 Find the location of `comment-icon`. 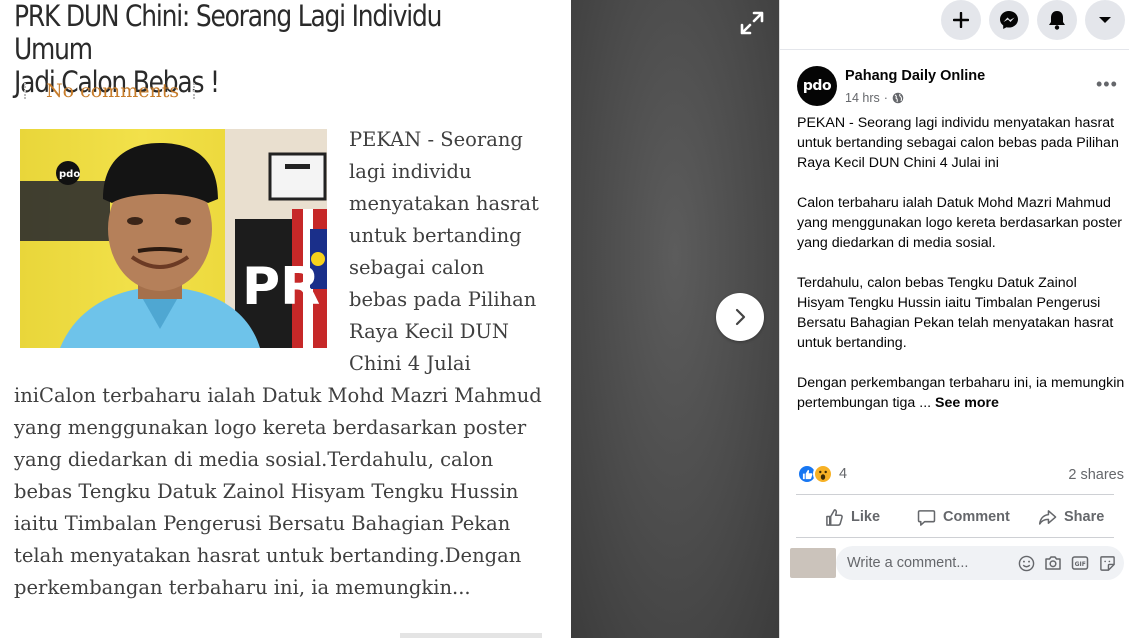

comment-icon is located at coordinates (926, 517).